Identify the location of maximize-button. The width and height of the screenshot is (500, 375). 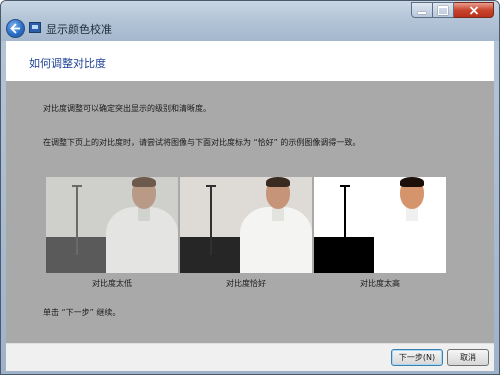
(443, 10).